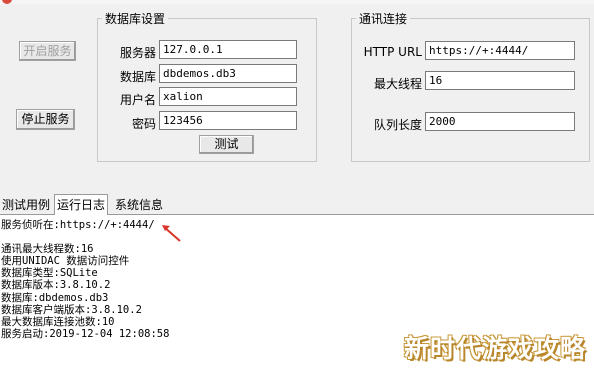 This screenshot has height=373, width=594. Describe the element at coordinates (171, 233) in the screenshot. I see `arrow-annotation-icon` at that location.